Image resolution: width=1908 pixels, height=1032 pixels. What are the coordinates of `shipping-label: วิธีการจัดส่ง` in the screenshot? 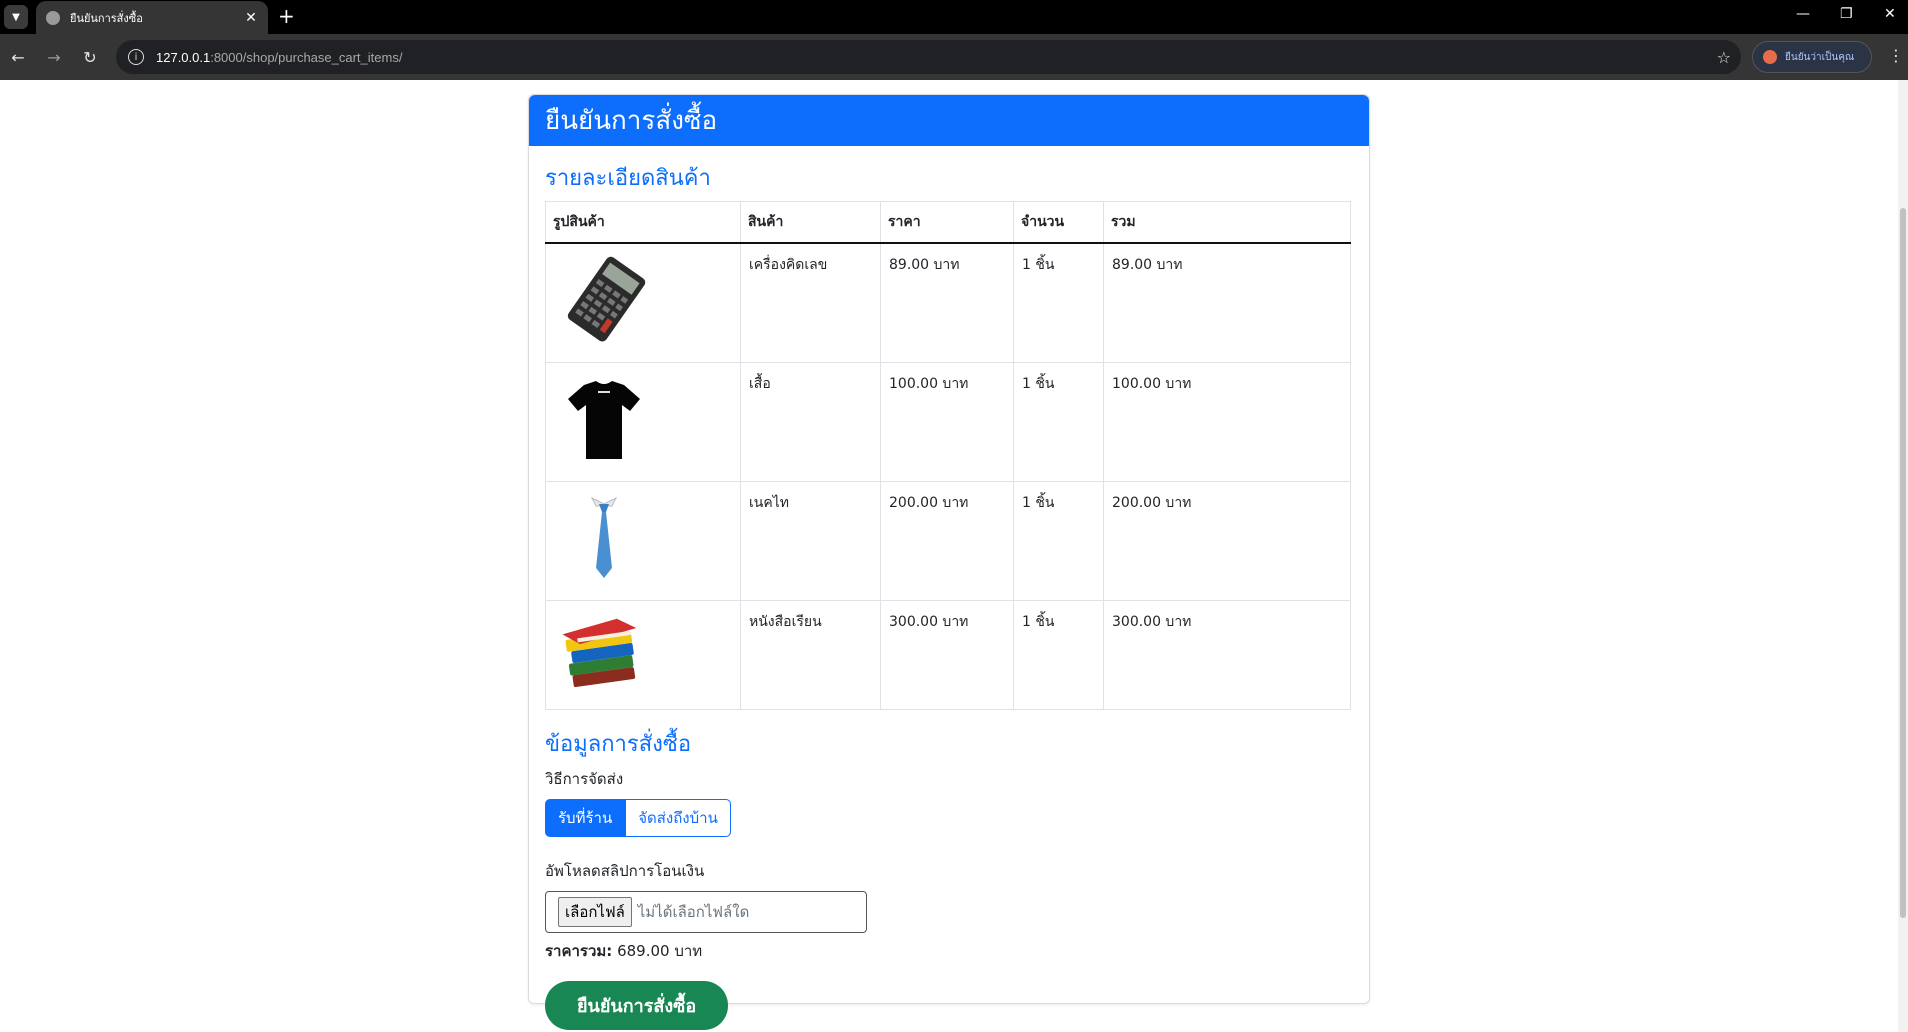 It's located at (584, 779).